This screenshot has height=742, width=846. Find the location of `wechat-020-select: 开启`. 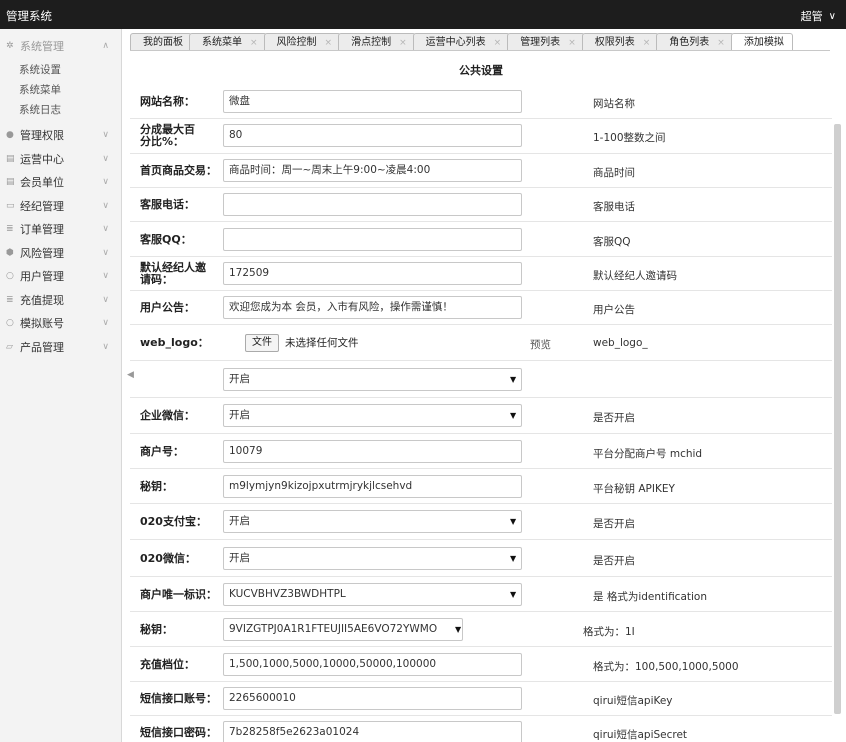

wechat-020-select: 开启 is located at coordinates (372, 558).